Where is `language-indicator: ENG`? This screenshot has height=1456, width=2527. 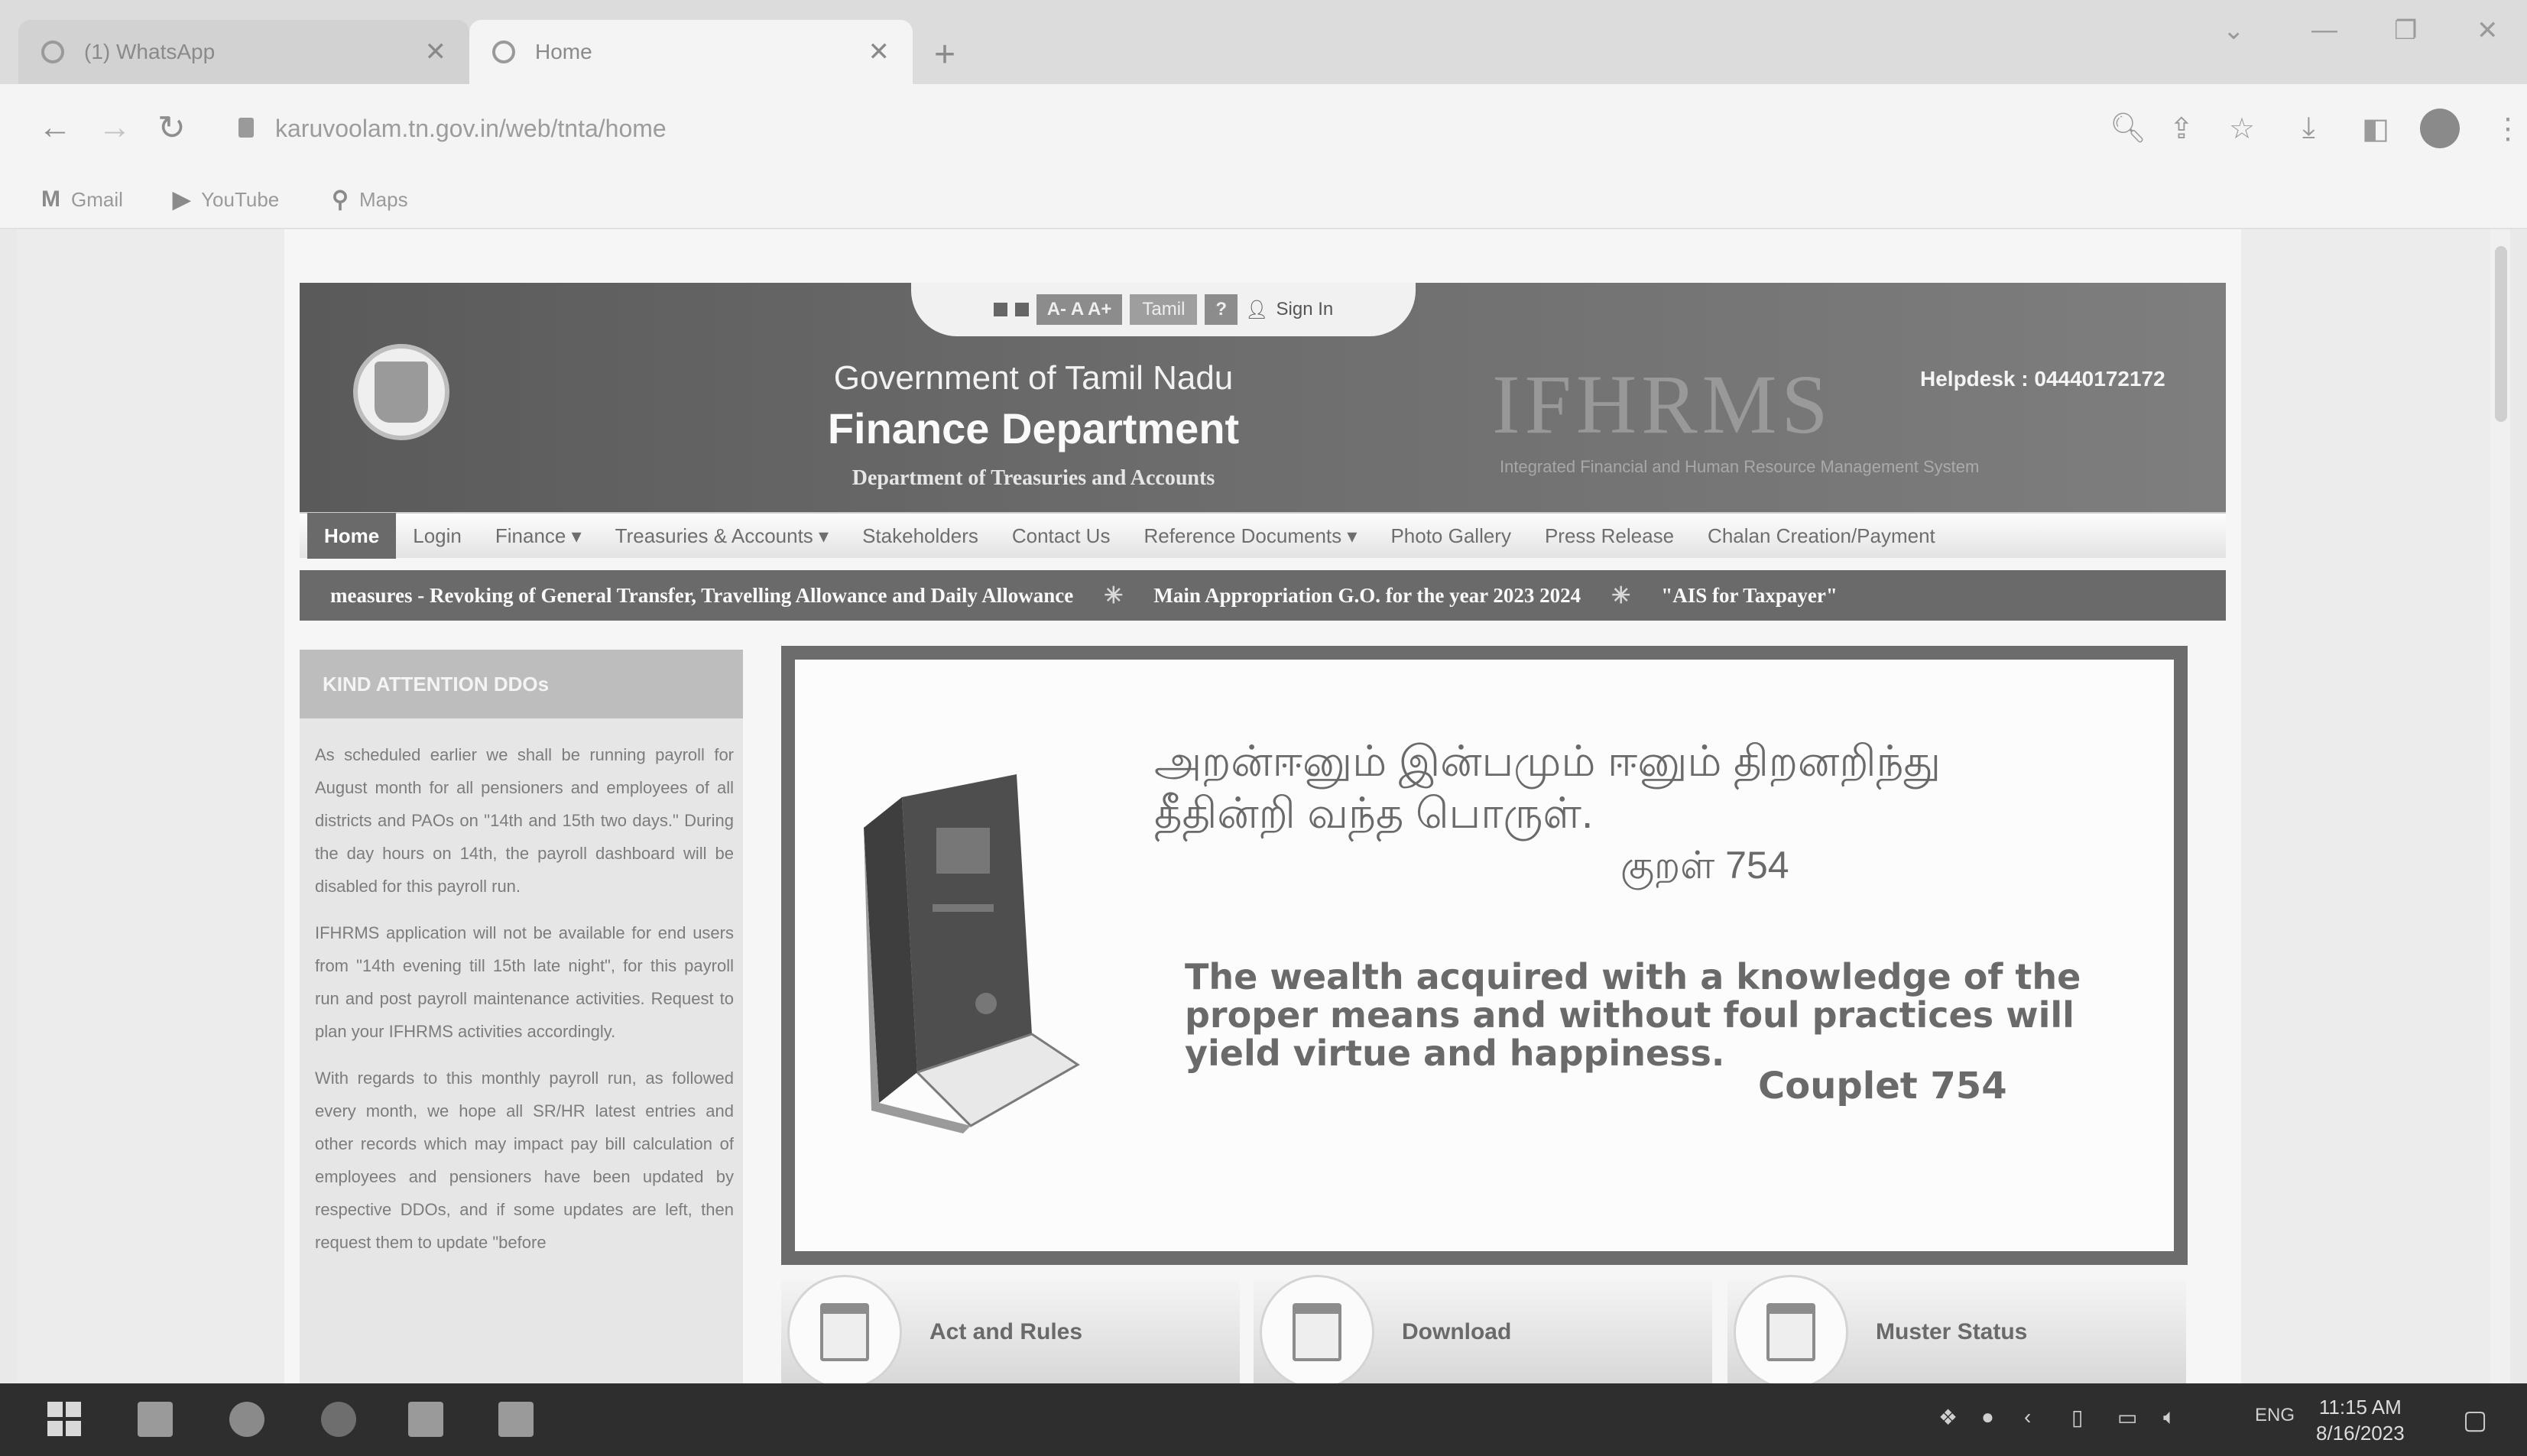 language-indicator: ENG is located at coordinates (2275, 1415).